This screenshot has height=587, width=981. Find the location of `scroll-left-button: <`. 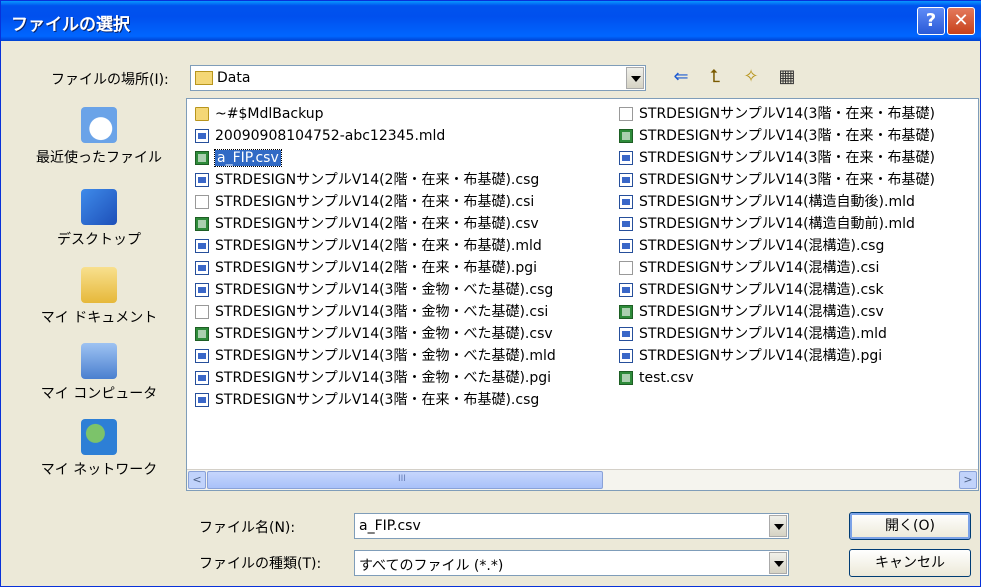

scroll-left-button: < is located at coordinates (197, 480).